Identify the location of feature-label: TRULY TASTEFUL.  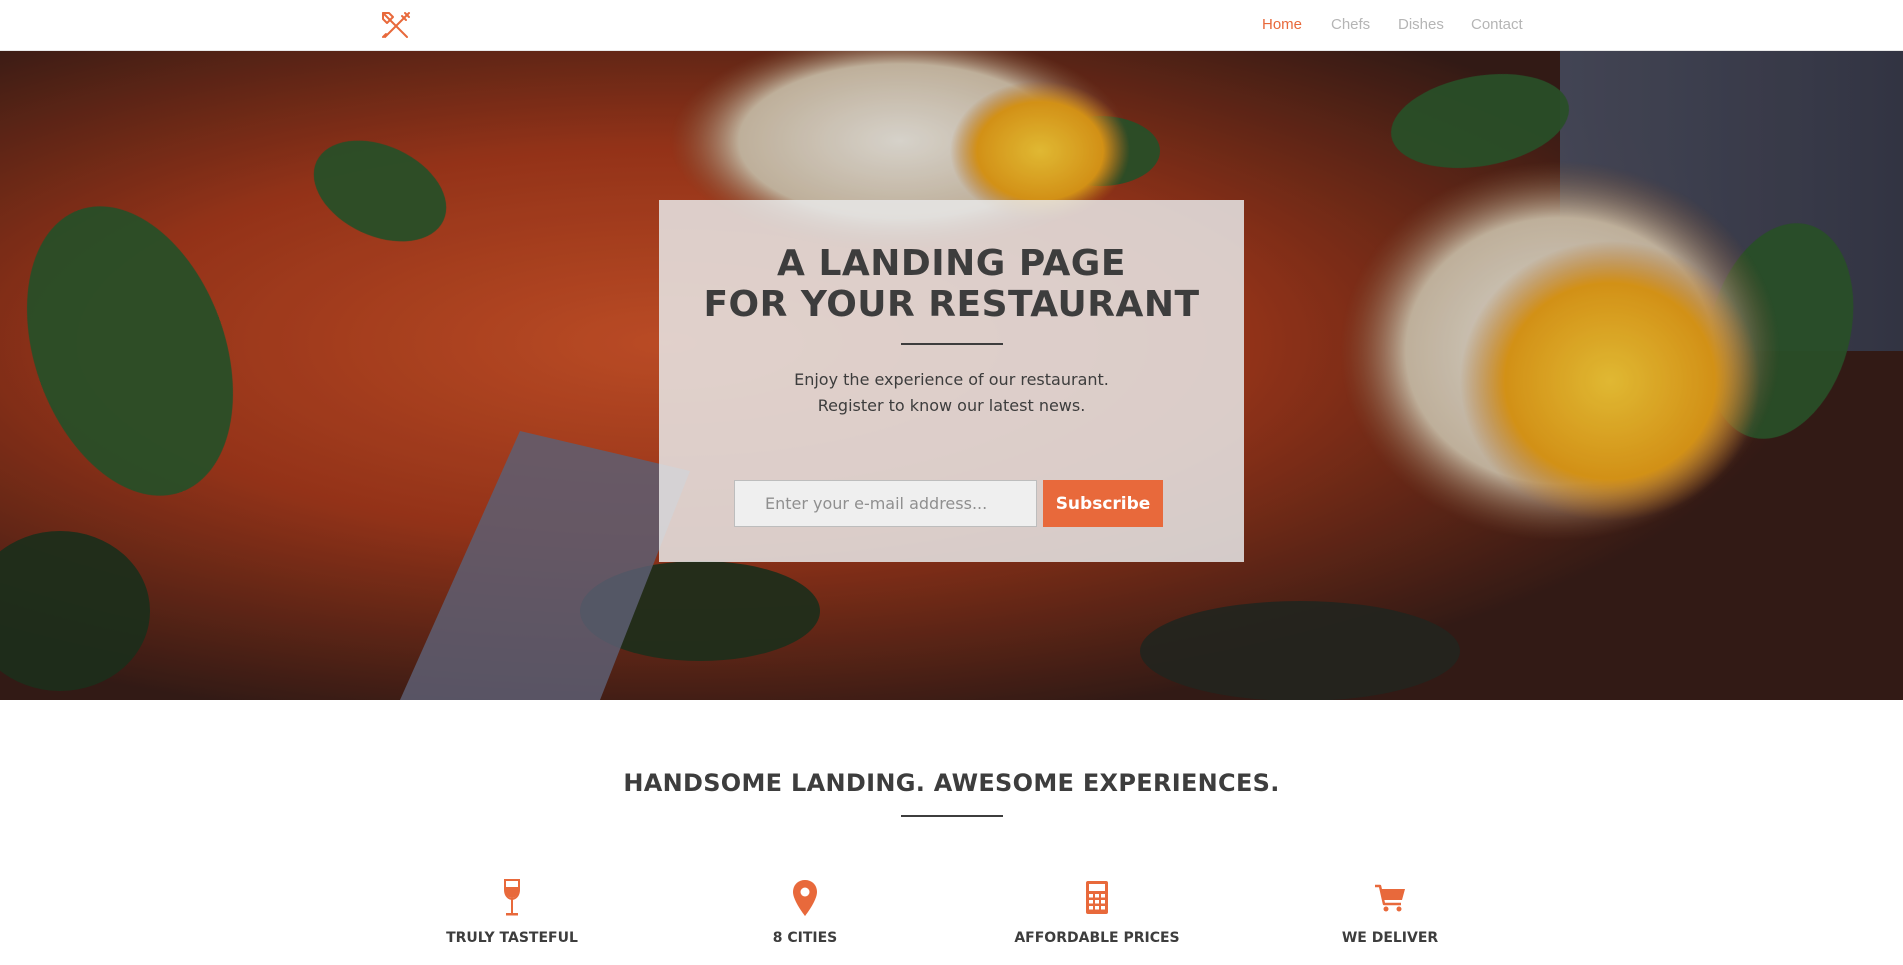
(512, 938).